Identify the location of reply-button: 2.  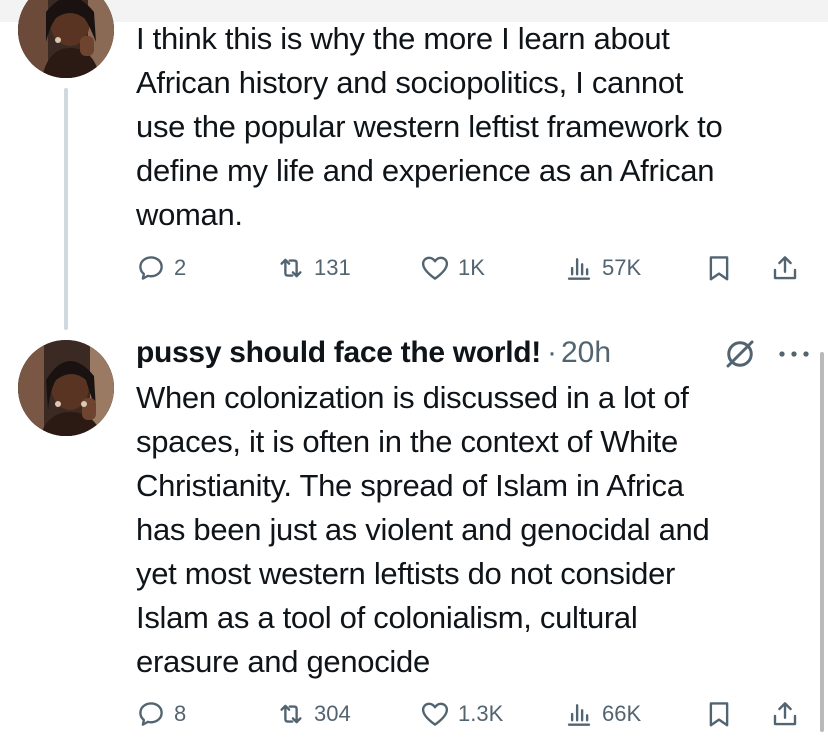
(161, 268).